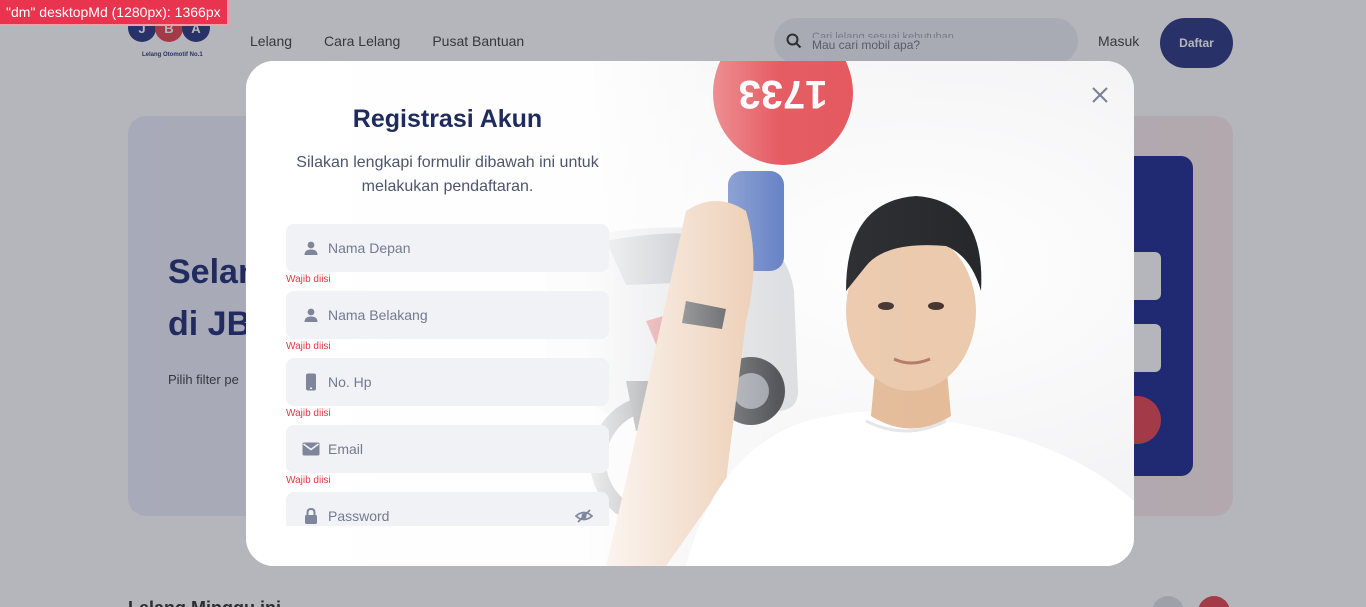  Describe the element at coordinates (311, 449) in the screenshot. I see `mail-icon` at that location.